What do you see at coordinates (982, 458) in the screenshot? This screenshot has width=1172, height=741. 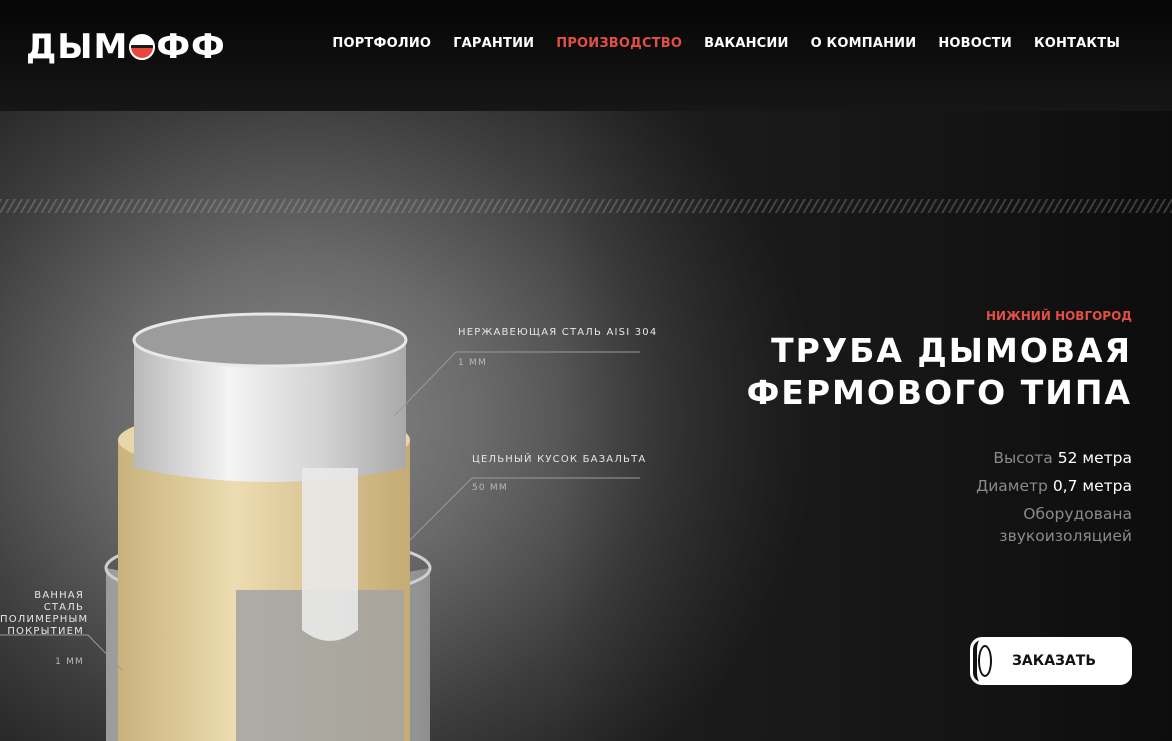 I see `spec-height: Высота 52 метра` at bounding box center [982, 458].